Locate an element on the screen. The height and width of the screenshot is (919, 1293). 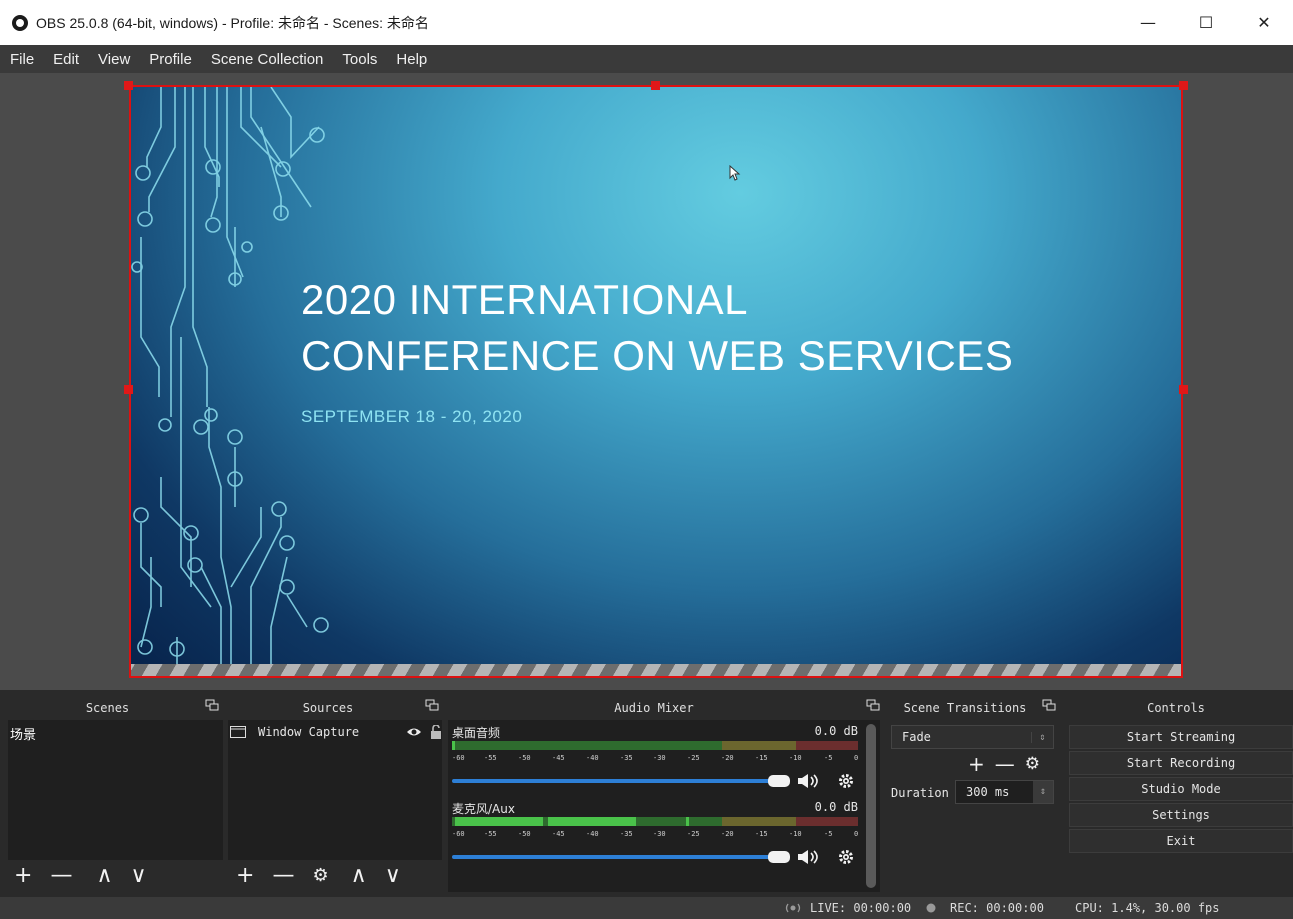
mixer-scrollbar is located at coordinates (871, 806).